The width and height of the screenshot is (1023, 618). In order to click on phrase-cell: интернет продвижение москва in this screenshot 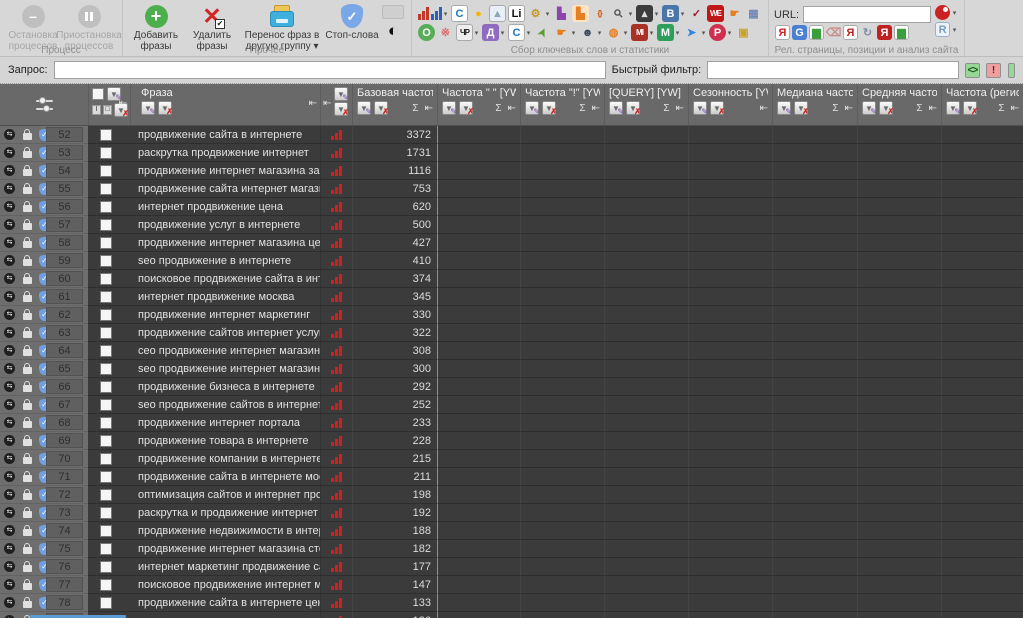, I will do `click(225, 297)`.